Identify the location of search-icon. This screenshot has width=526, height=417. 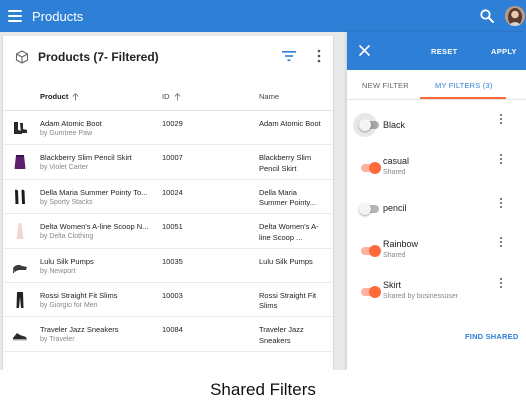
(487, 16).